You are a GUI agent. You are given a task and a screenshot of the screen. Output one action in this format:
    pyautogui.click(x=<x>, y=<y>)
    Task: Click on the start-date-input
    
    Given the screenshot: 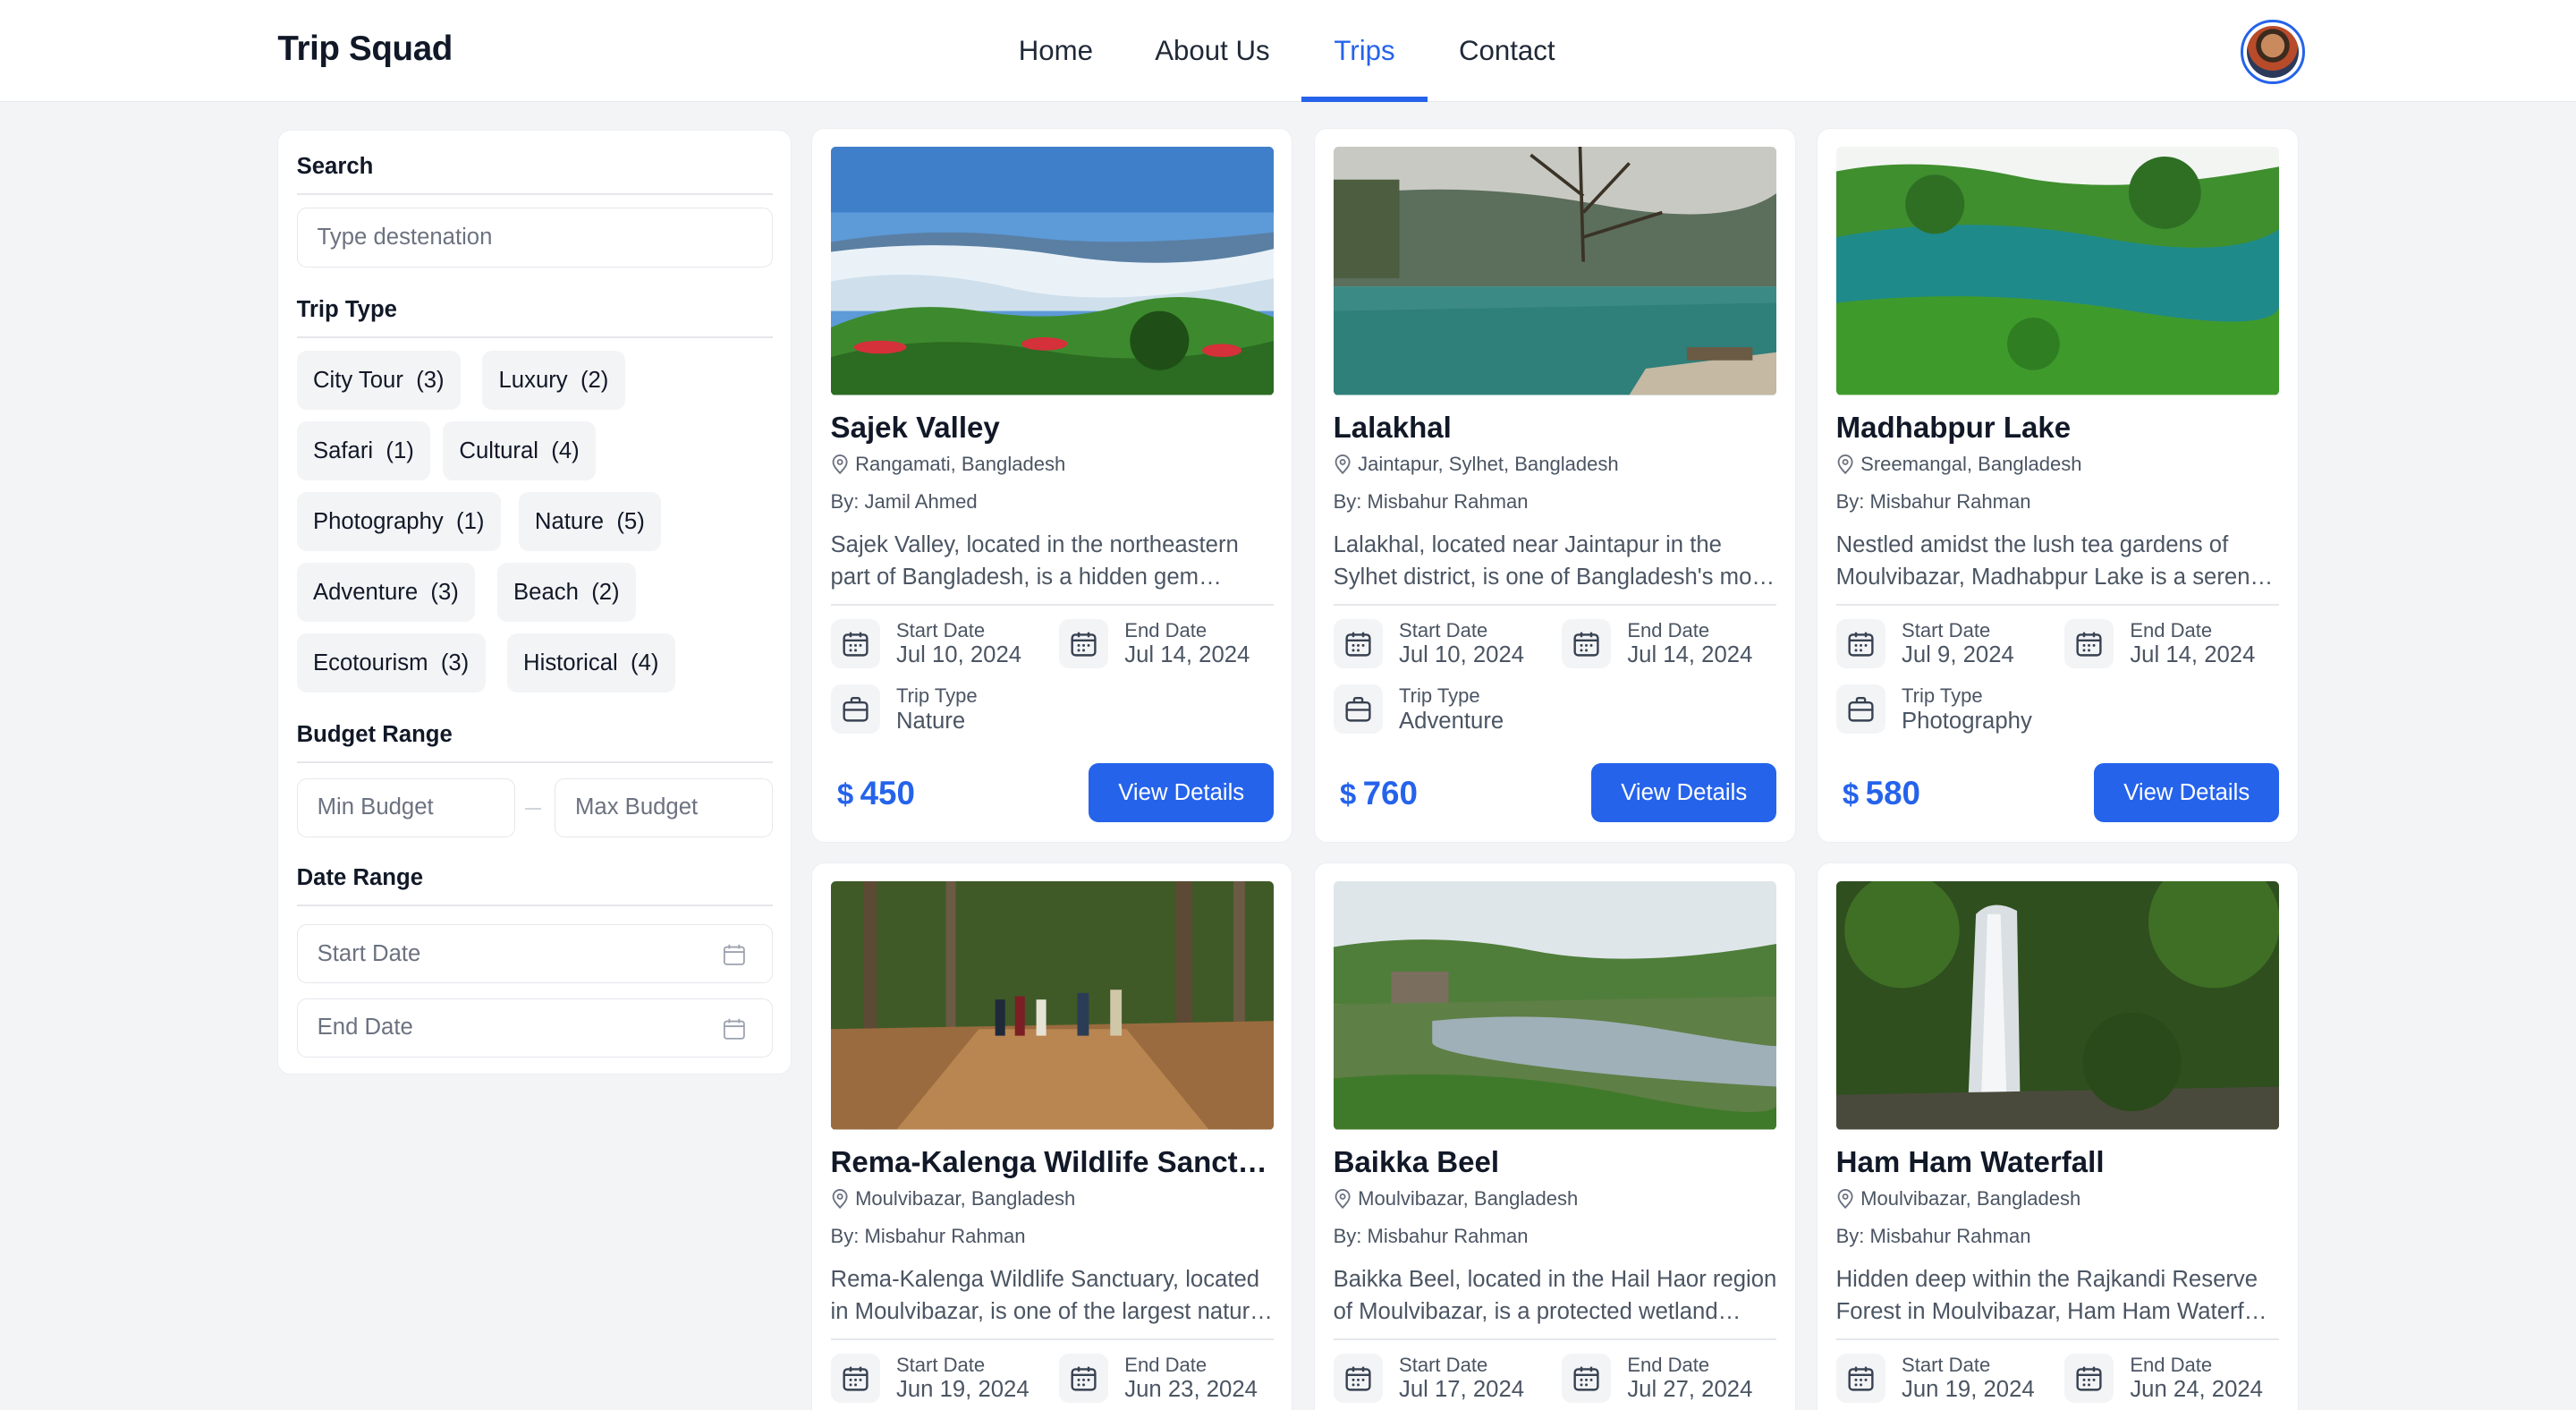 What is the action you would take?
    pyautogui.click(x=535, y=954)
    